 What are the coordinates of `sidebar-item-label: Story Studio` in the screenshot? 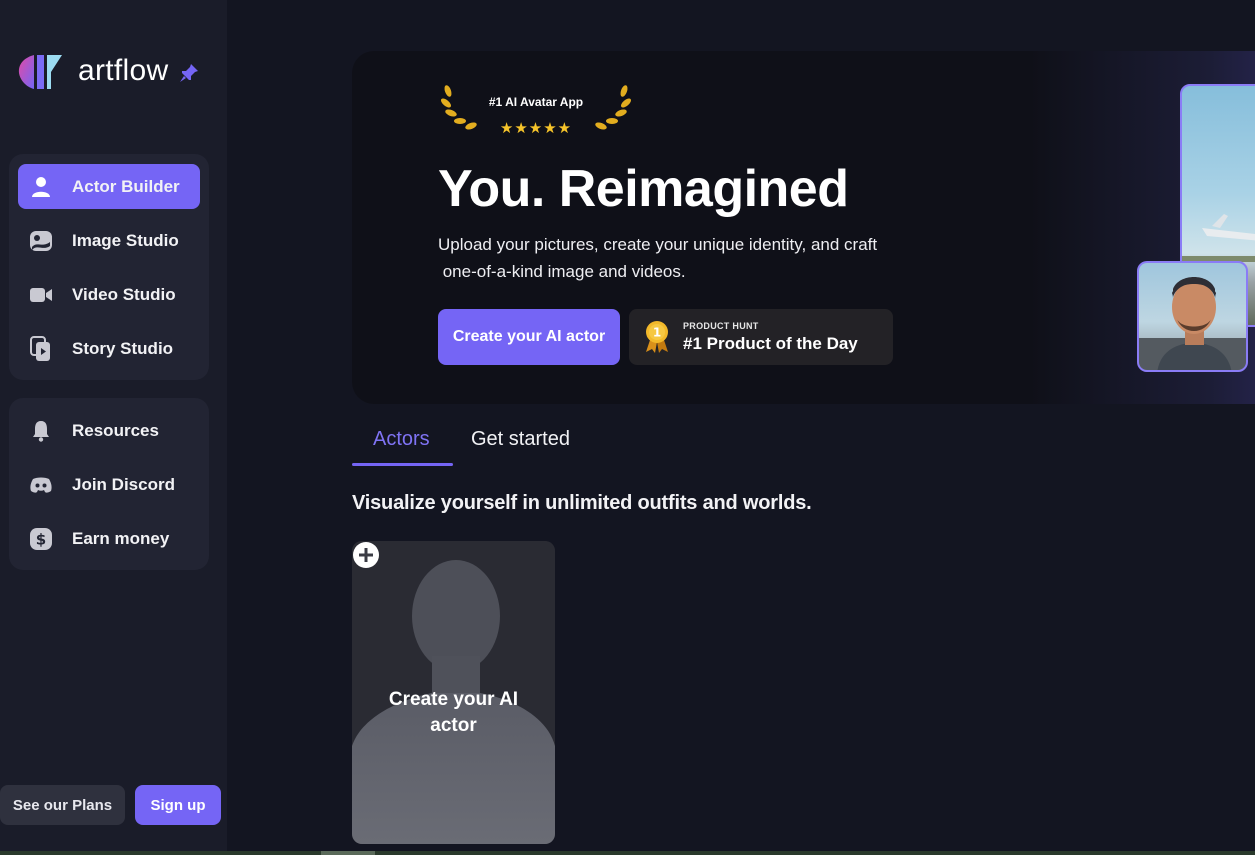 It's located at (123, 348).